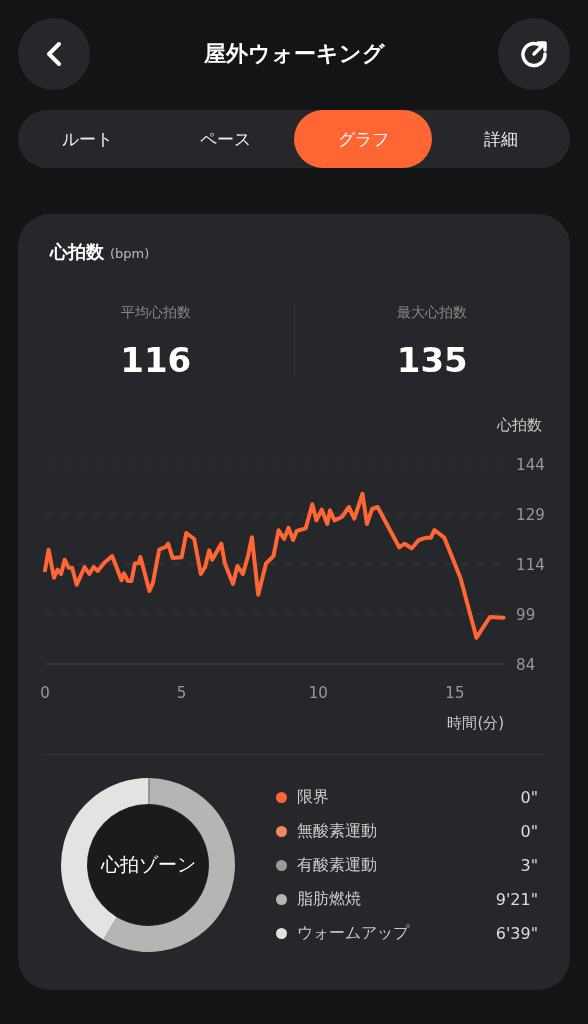 The image size is (588, 1024). What do you see at coordinates (294, 54) in the screenshot?
I see `page-title: 屋外ウォーキング` at bounding box center [294, 54].